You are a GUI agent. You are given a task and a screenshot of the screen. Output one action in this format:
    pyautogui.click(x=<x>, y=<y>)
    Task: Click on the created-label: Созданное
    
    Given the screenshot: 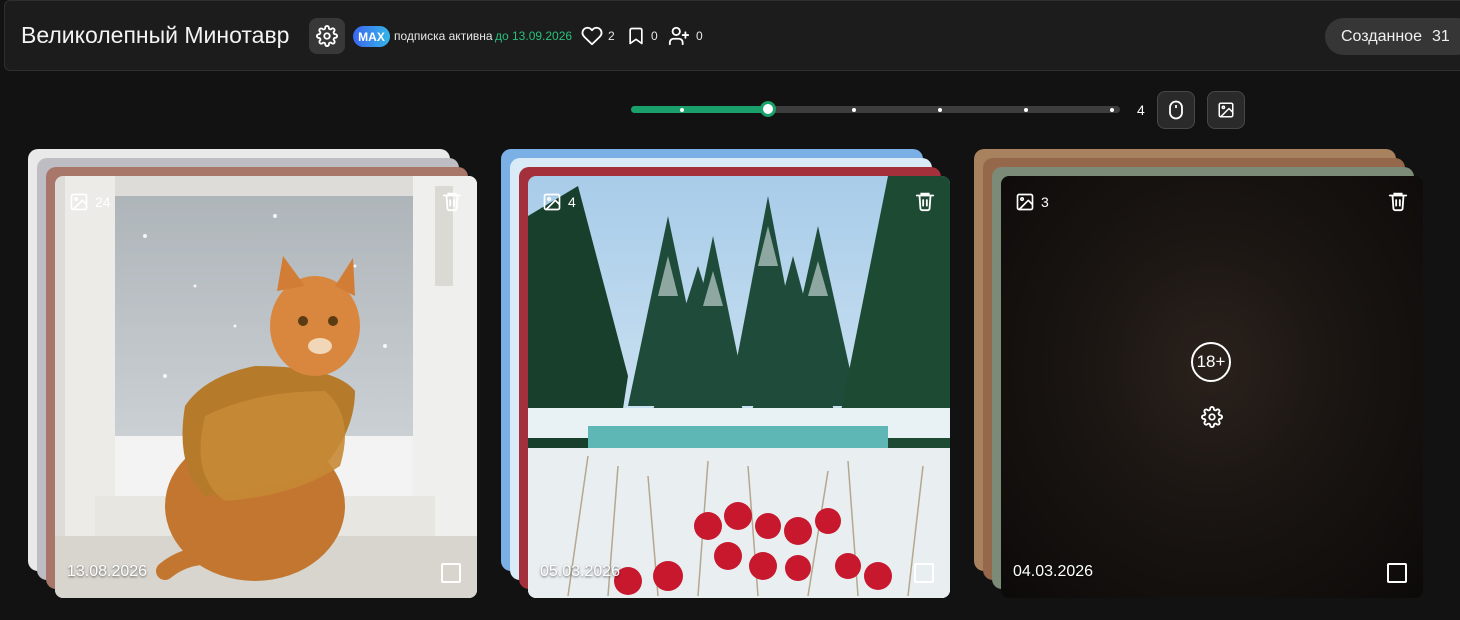 What is the action you would take?
    pyautogui.click(x=1381, y=36)
    